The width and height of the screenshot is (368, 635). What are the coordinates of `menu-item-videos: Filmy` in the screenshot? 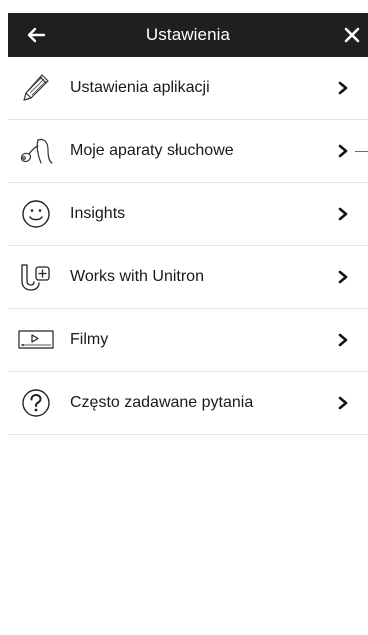 It's located at (188, 340).